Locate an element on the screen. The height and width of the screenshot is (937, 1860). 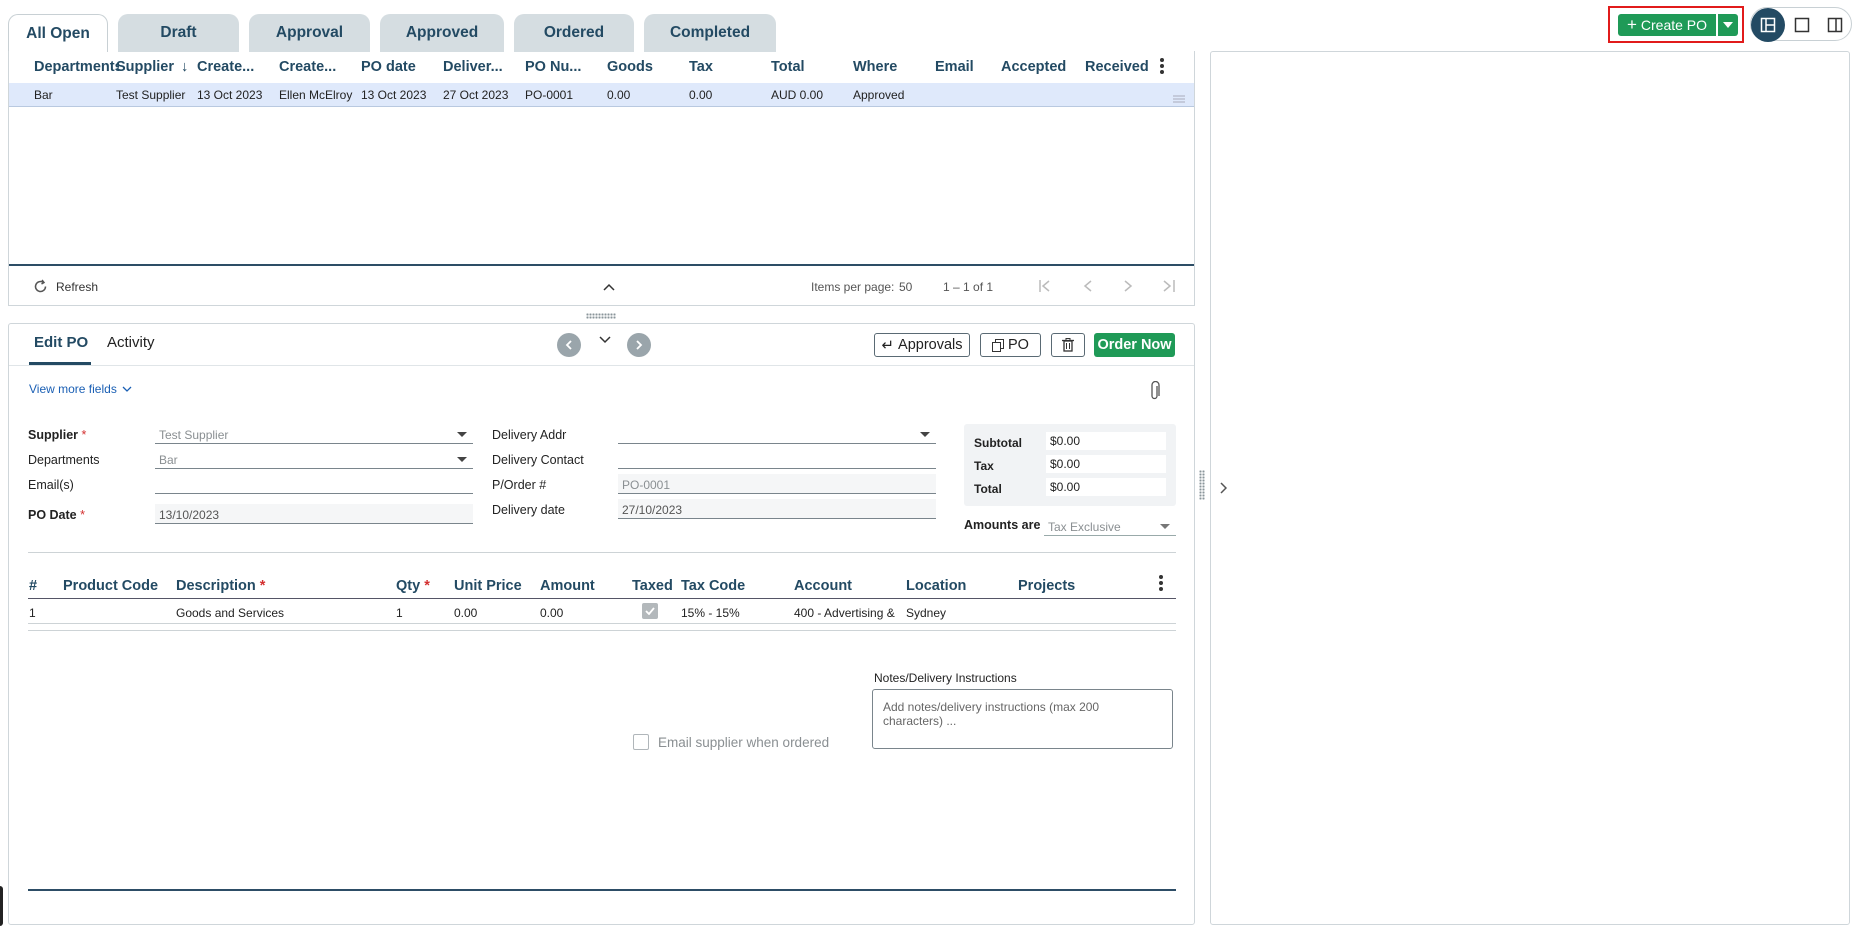
col-email: Email is located at coordinates (954, 67).